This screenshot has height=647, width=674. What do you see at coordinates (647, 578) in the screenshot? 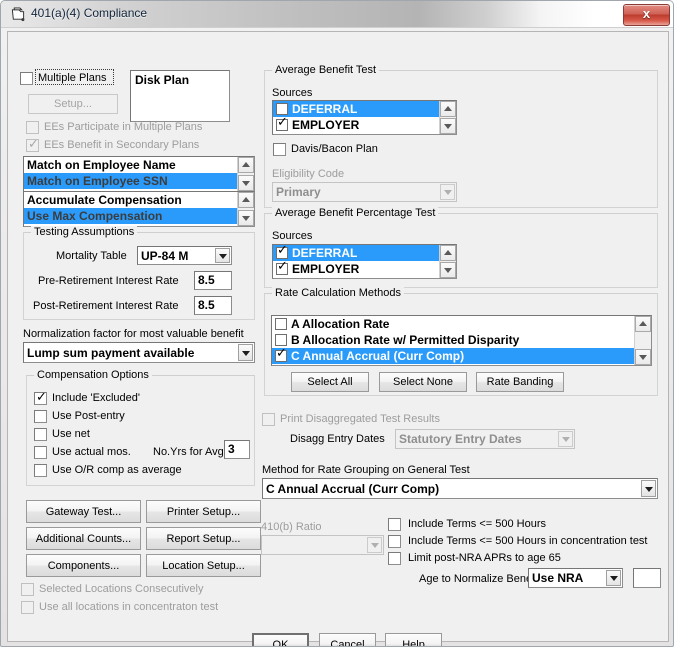
I see `age-normalize-extra-input` at bounding box center [647, 578].